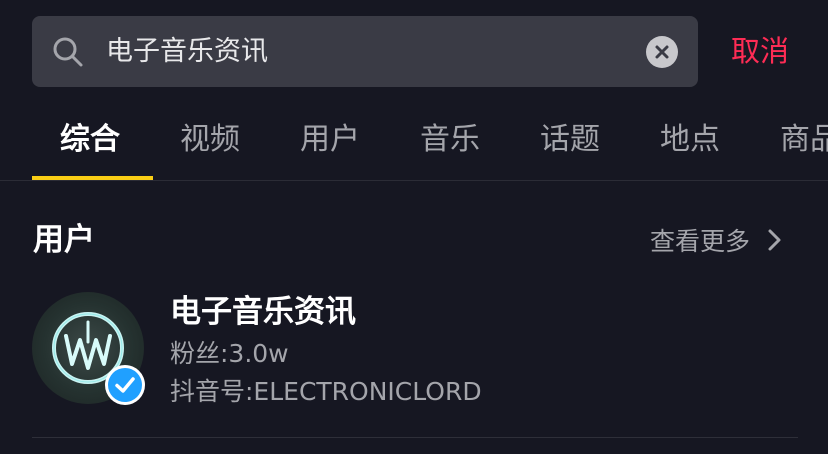 The width and height of the screenshot is (828, 454). I want to click on chevron-right-icon, so click(774, 240).